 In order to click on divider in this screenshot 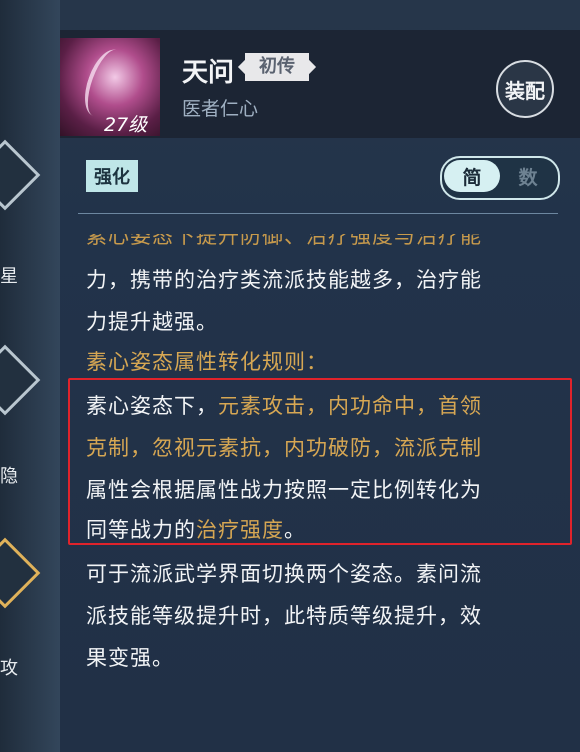, I will do `click(318, 213)`.